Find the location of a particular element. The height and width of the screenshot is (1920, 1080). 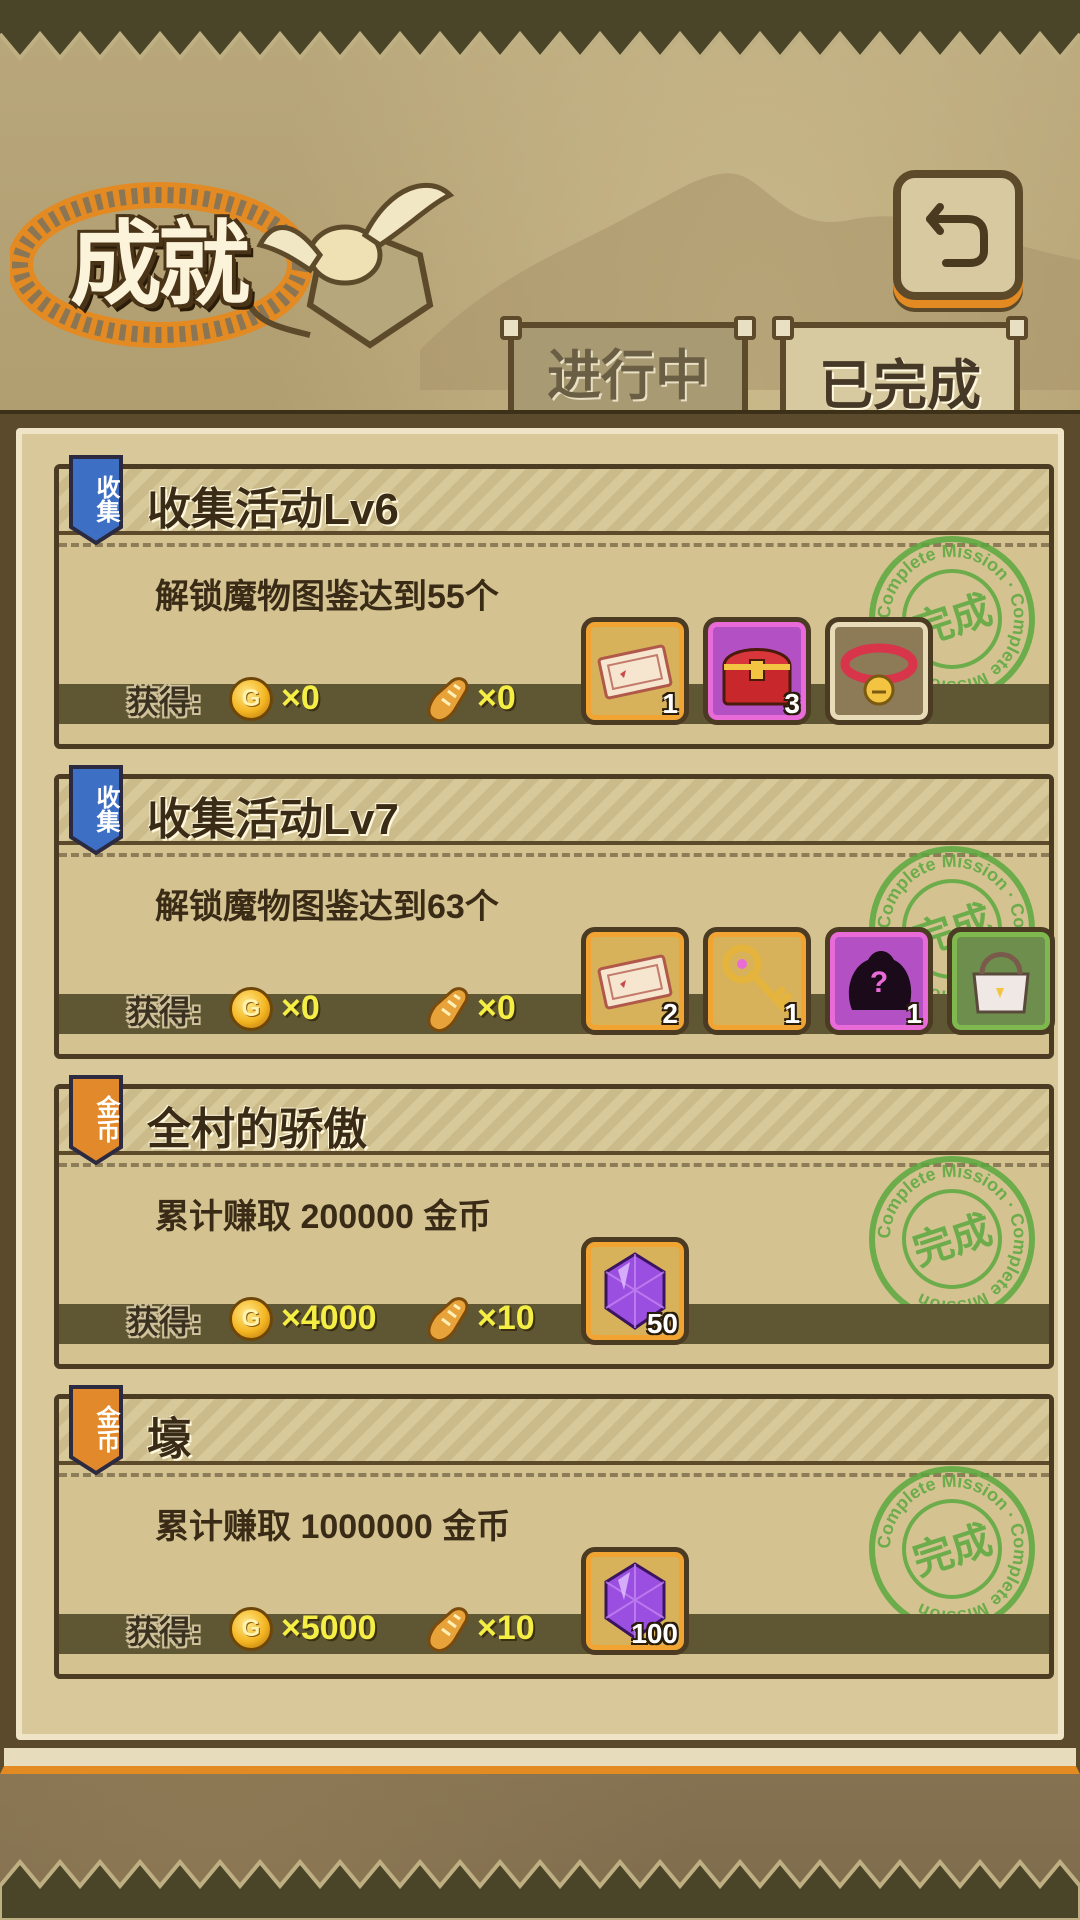

top-border is located at coordinates (540, 31).